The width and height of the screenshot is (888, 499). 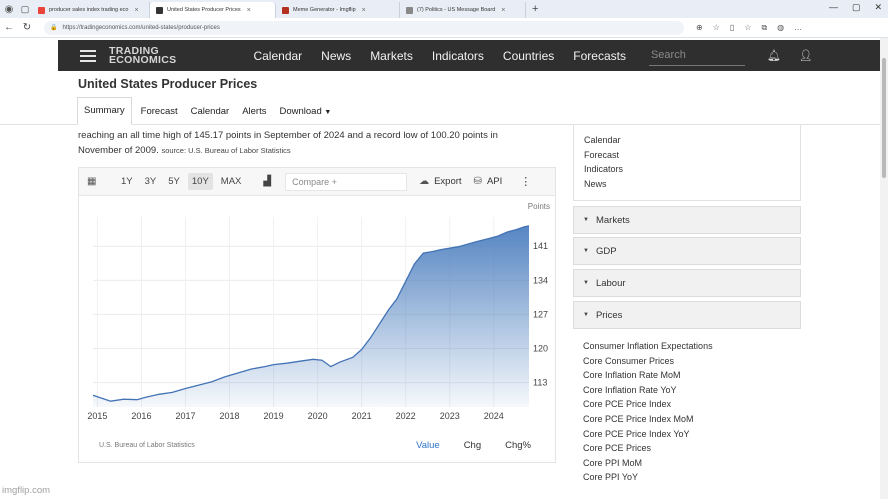 What do you see at coordinates (25, 9) in the screenshot?
I see `tab-actions-icon: ▢` at bounding box center [25, 9].